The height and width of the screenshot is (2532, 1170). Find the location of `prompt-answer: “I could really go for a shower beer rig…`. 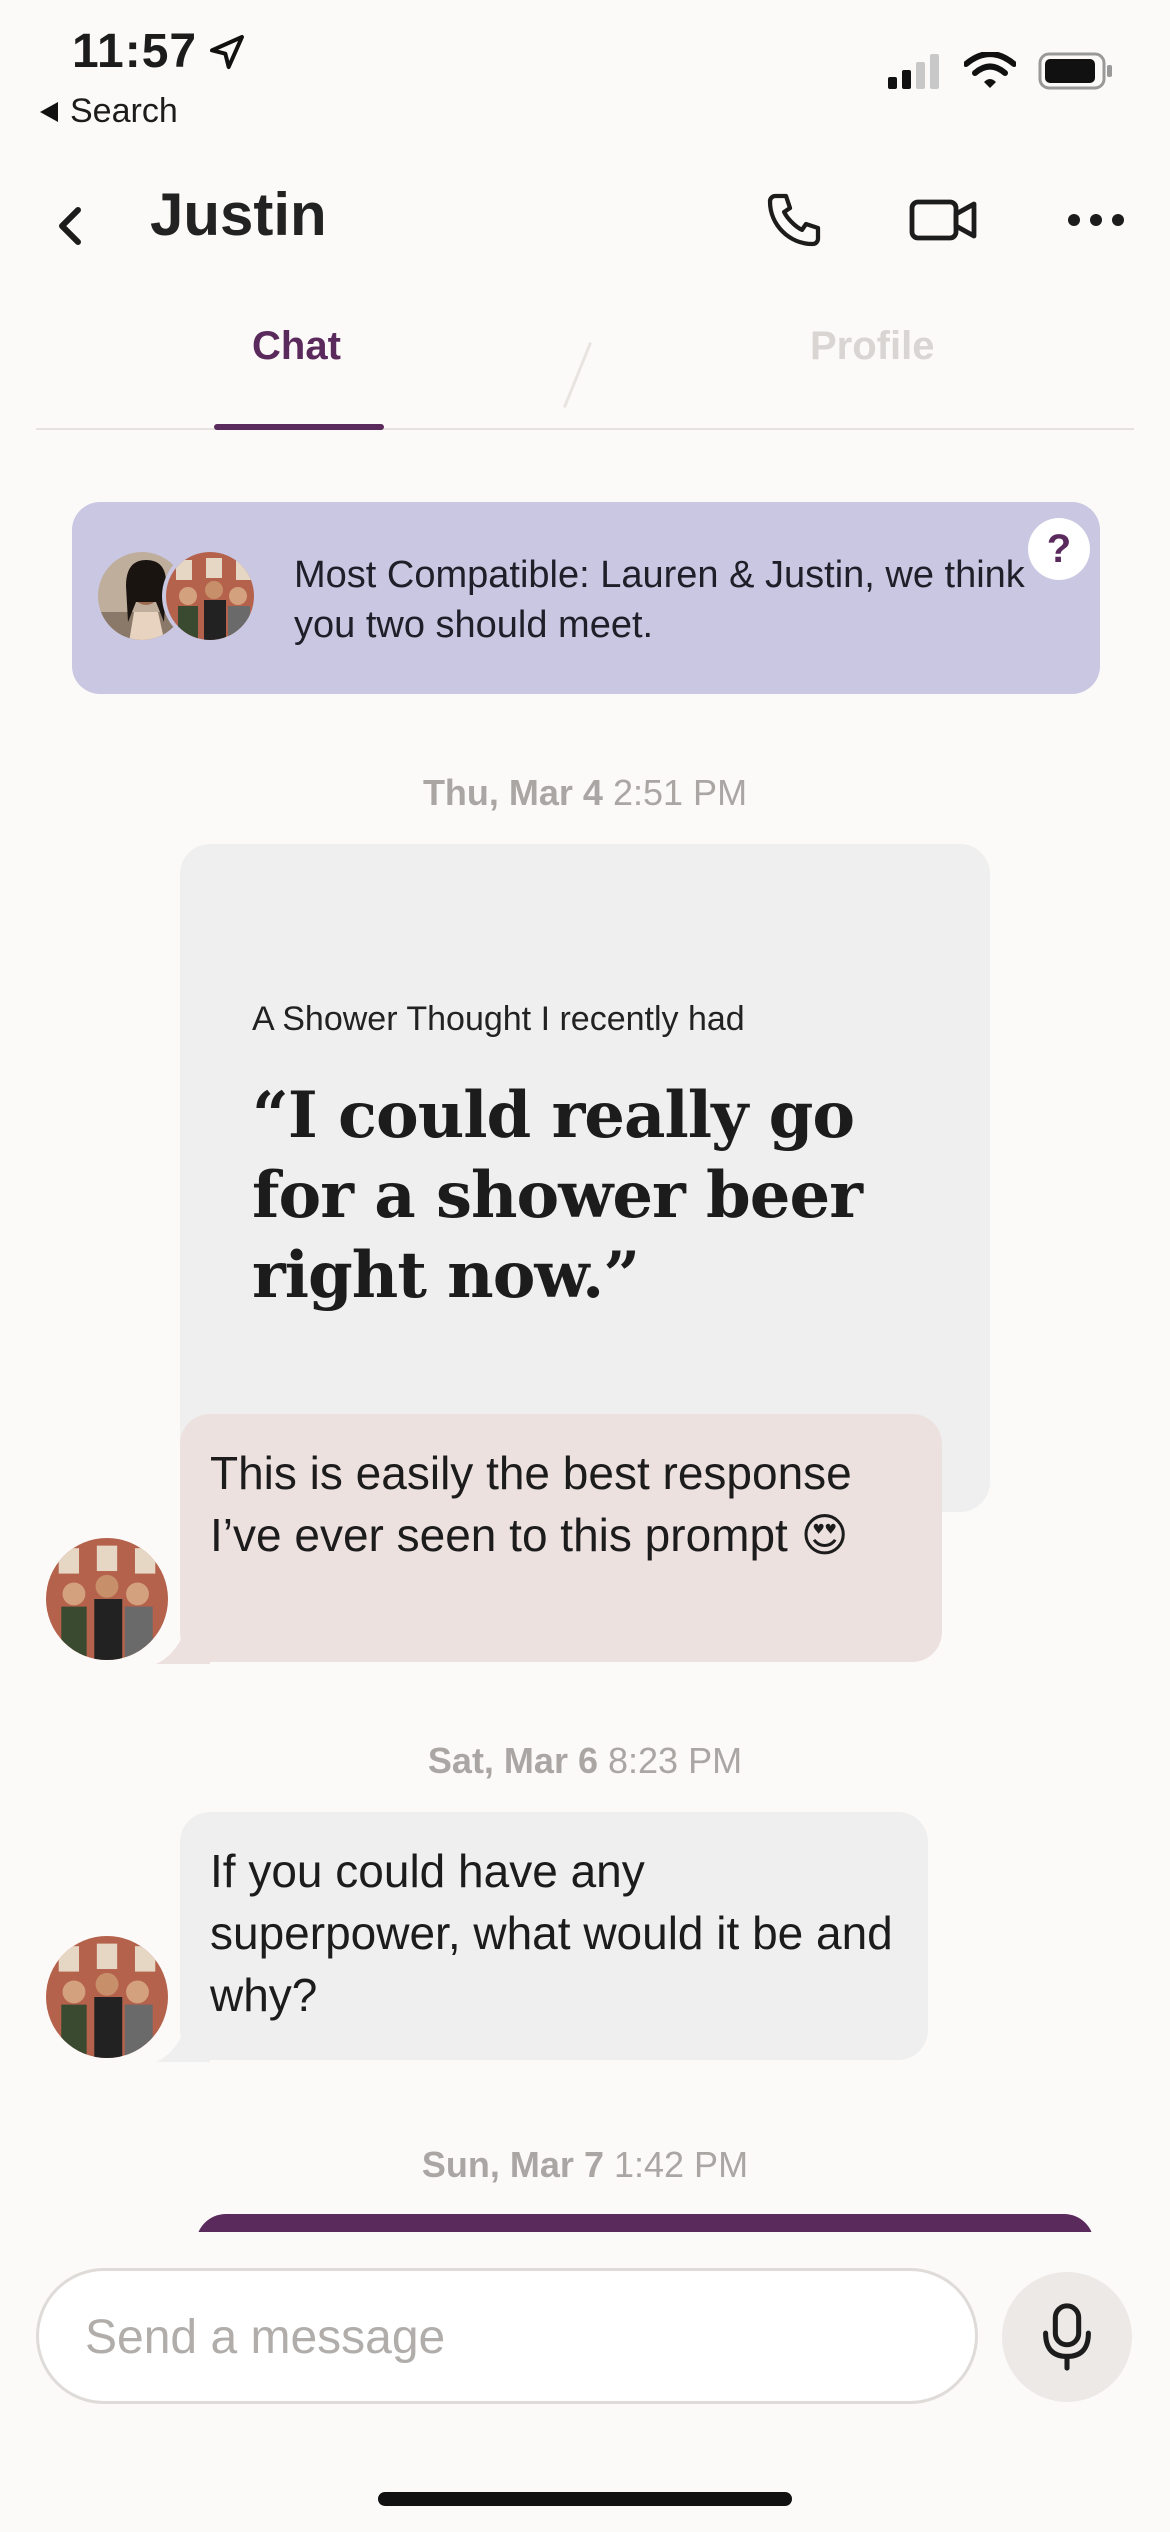

prompt-answer: “I could really go for a shower beer rig… is located at coordinates (557, 1195).